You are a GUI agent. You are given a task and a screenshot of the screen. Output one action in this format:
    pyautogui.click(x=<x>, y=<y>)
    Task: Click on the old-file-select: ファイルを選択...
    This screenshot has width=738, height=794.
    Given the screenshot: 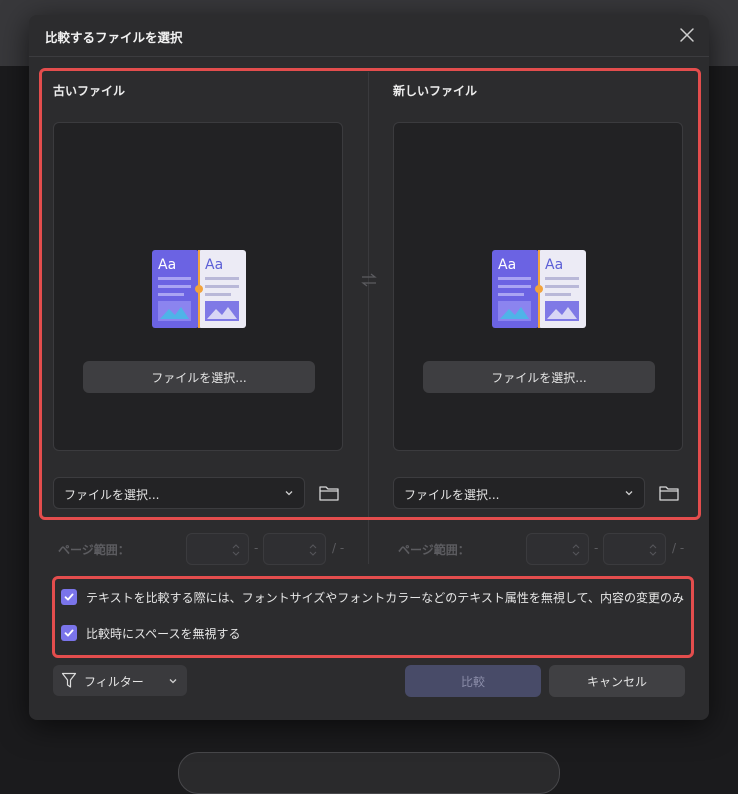 What is the action you would take?
    pyautogui.click(x=179, y=493)
    